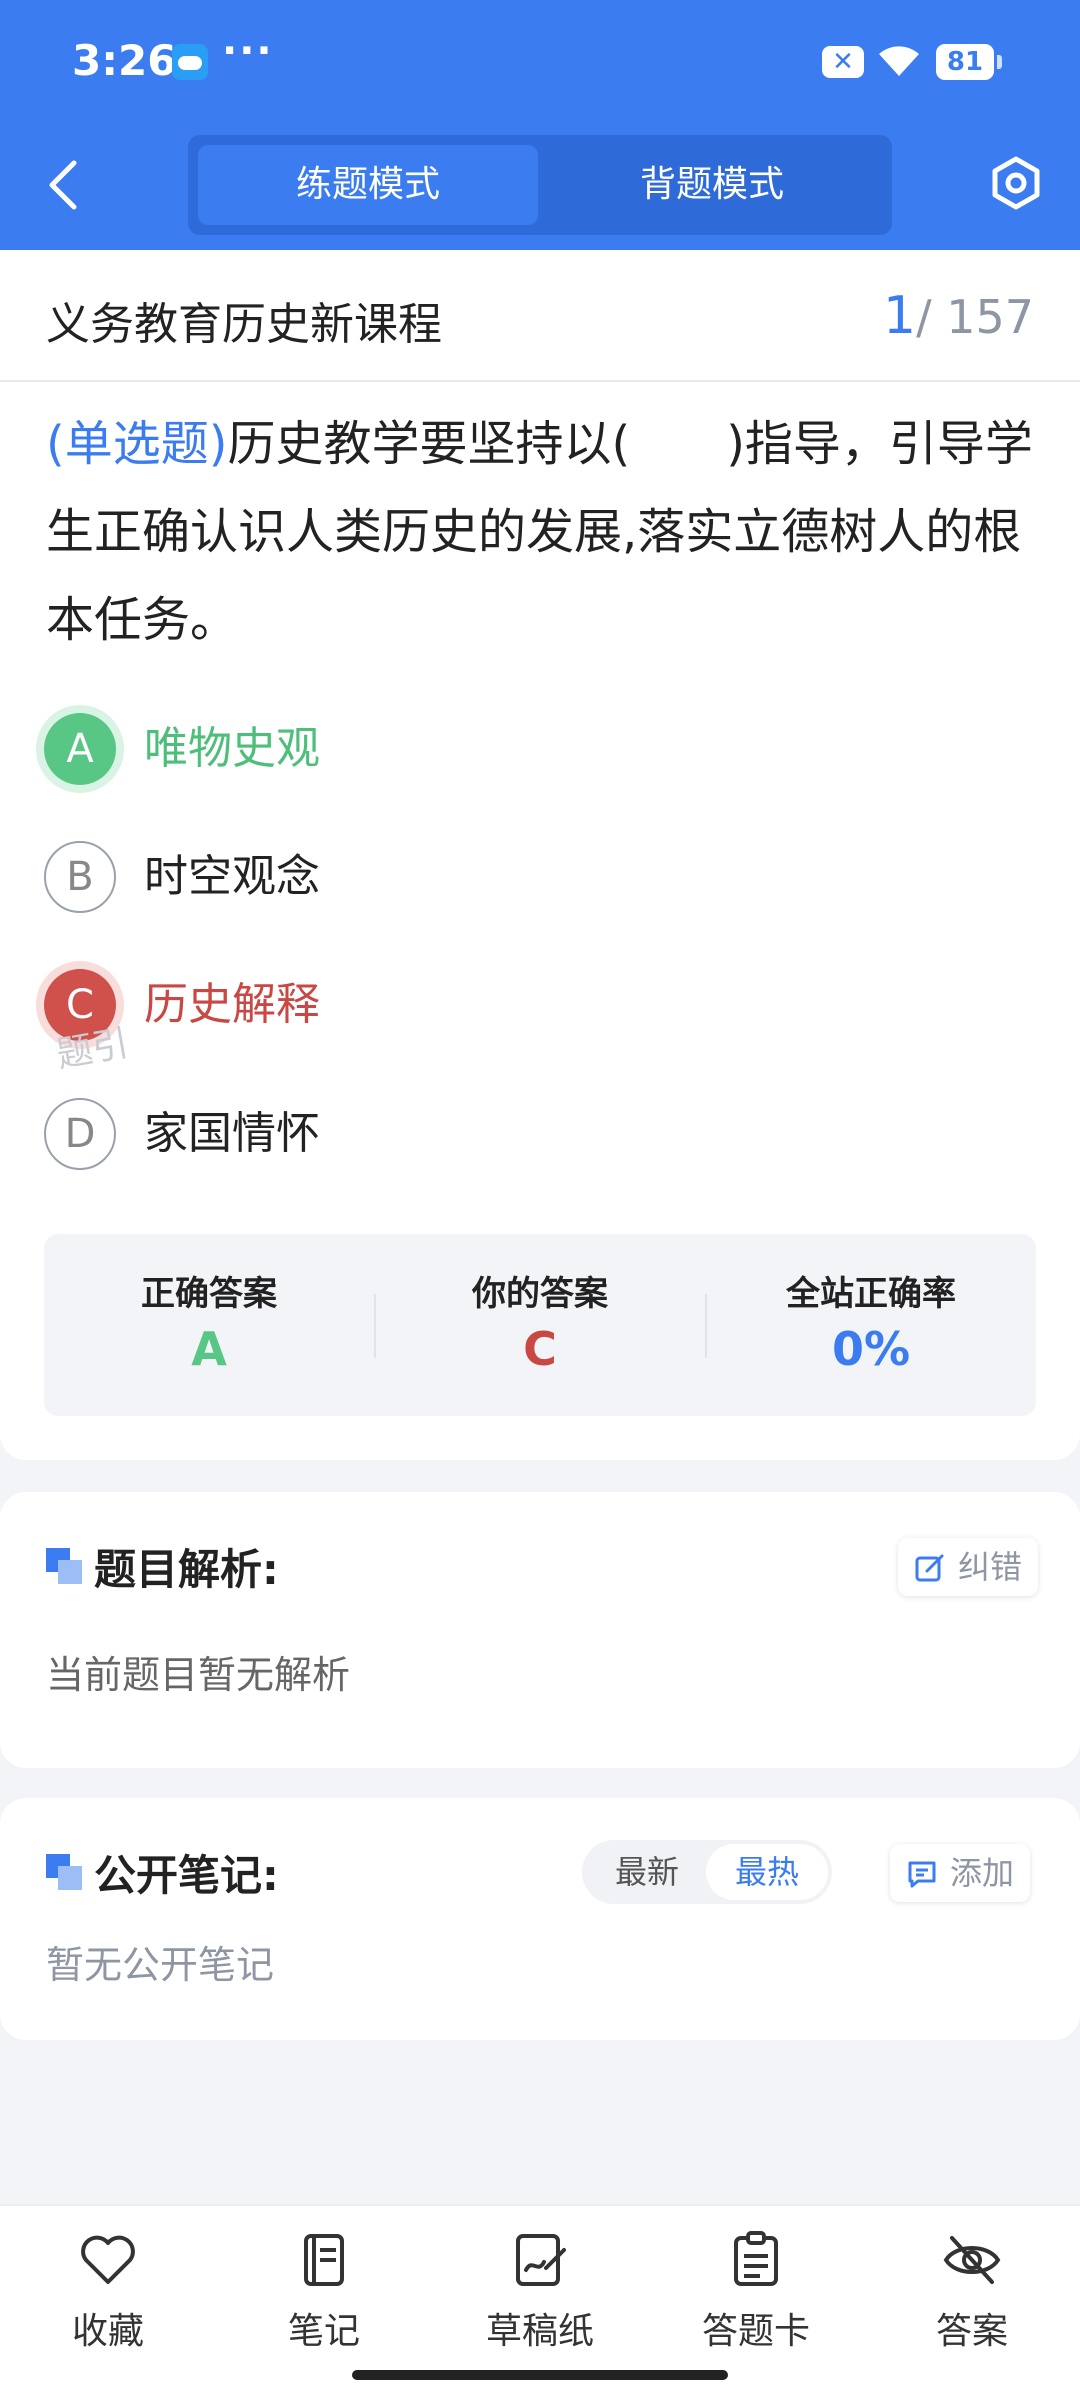 This screenshot has width=1080, height=2400. I want to click on your-answer-value: C, so click(540, 1349).